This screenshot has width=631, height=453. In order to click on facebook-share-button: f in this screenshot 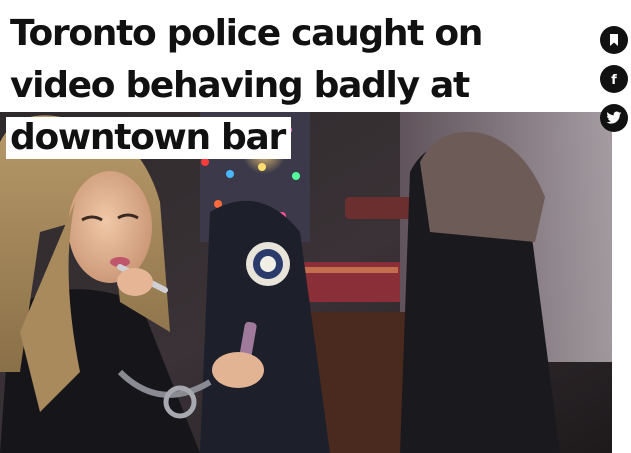, I will do `click(614, 79)`.